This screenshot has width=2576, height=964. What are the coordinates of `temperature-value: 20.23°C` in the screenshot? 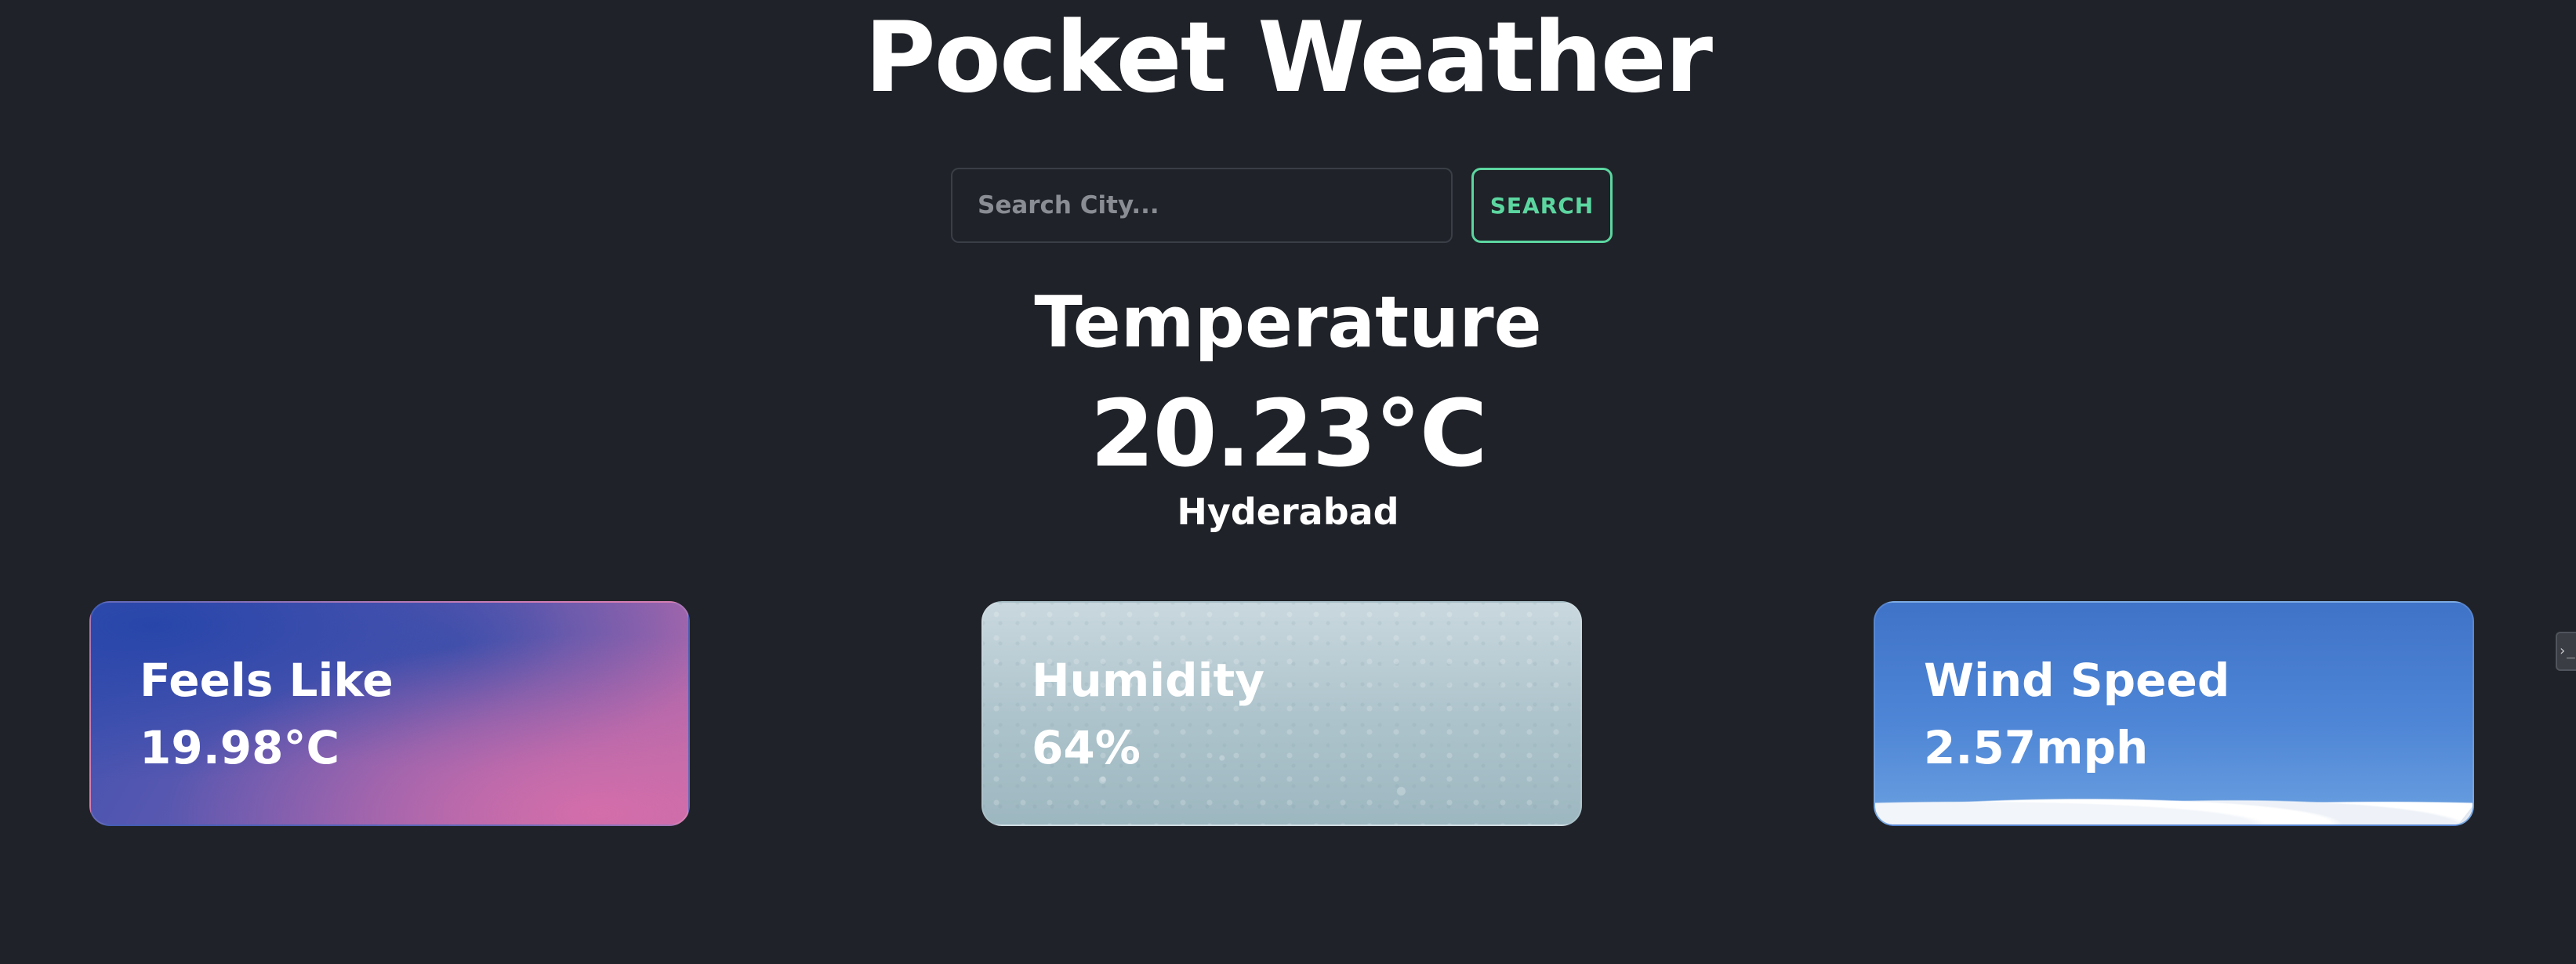 It's located at (1289, 433).